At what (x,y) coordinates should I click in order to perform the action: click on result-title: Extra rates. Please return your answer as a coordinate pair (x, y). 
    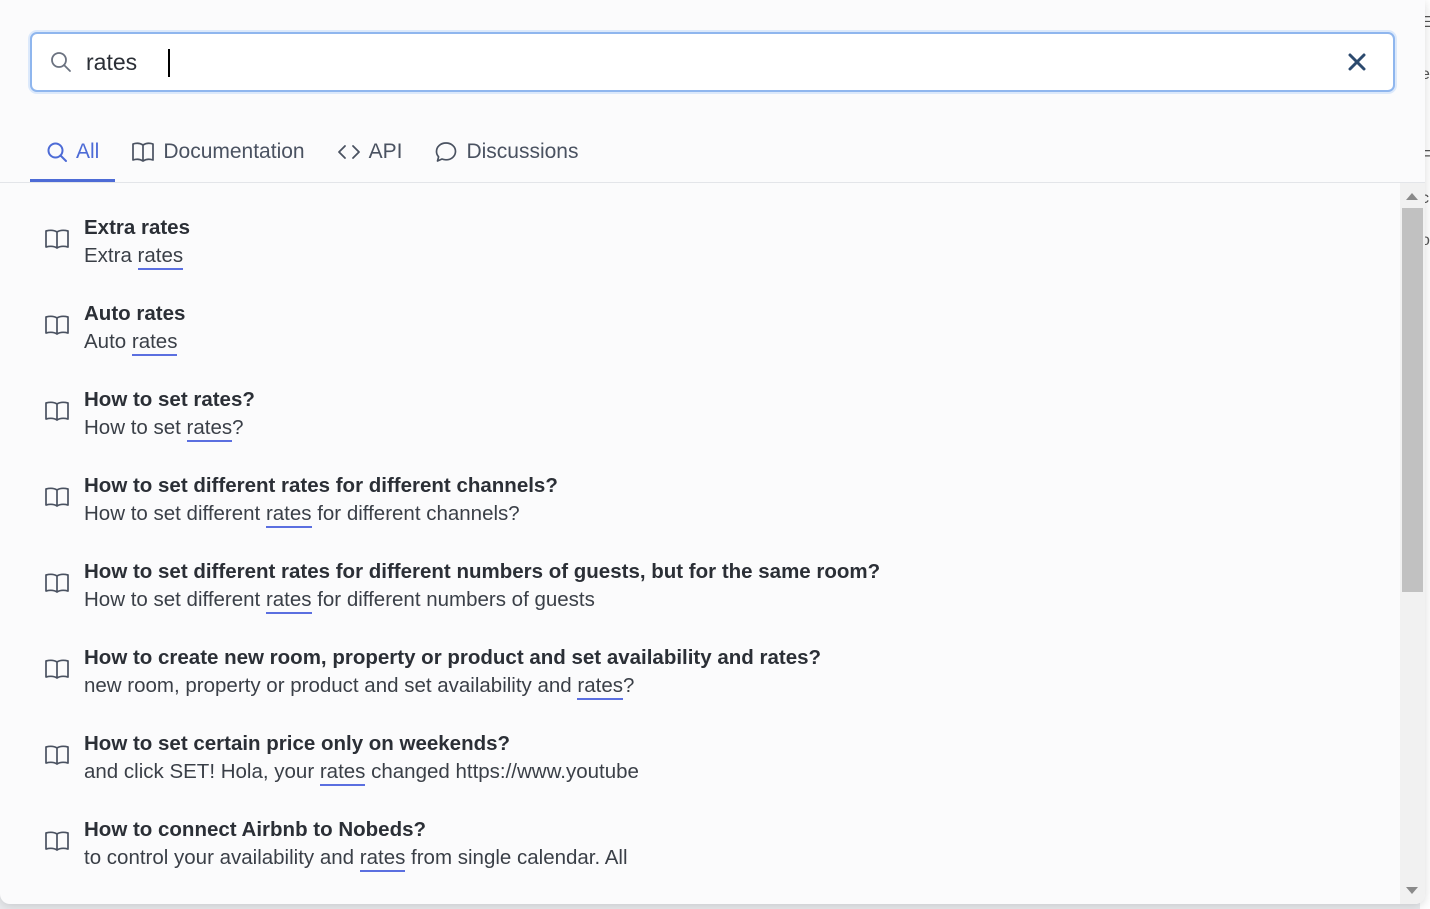
    Looking at the image, I should click on (137, 227).